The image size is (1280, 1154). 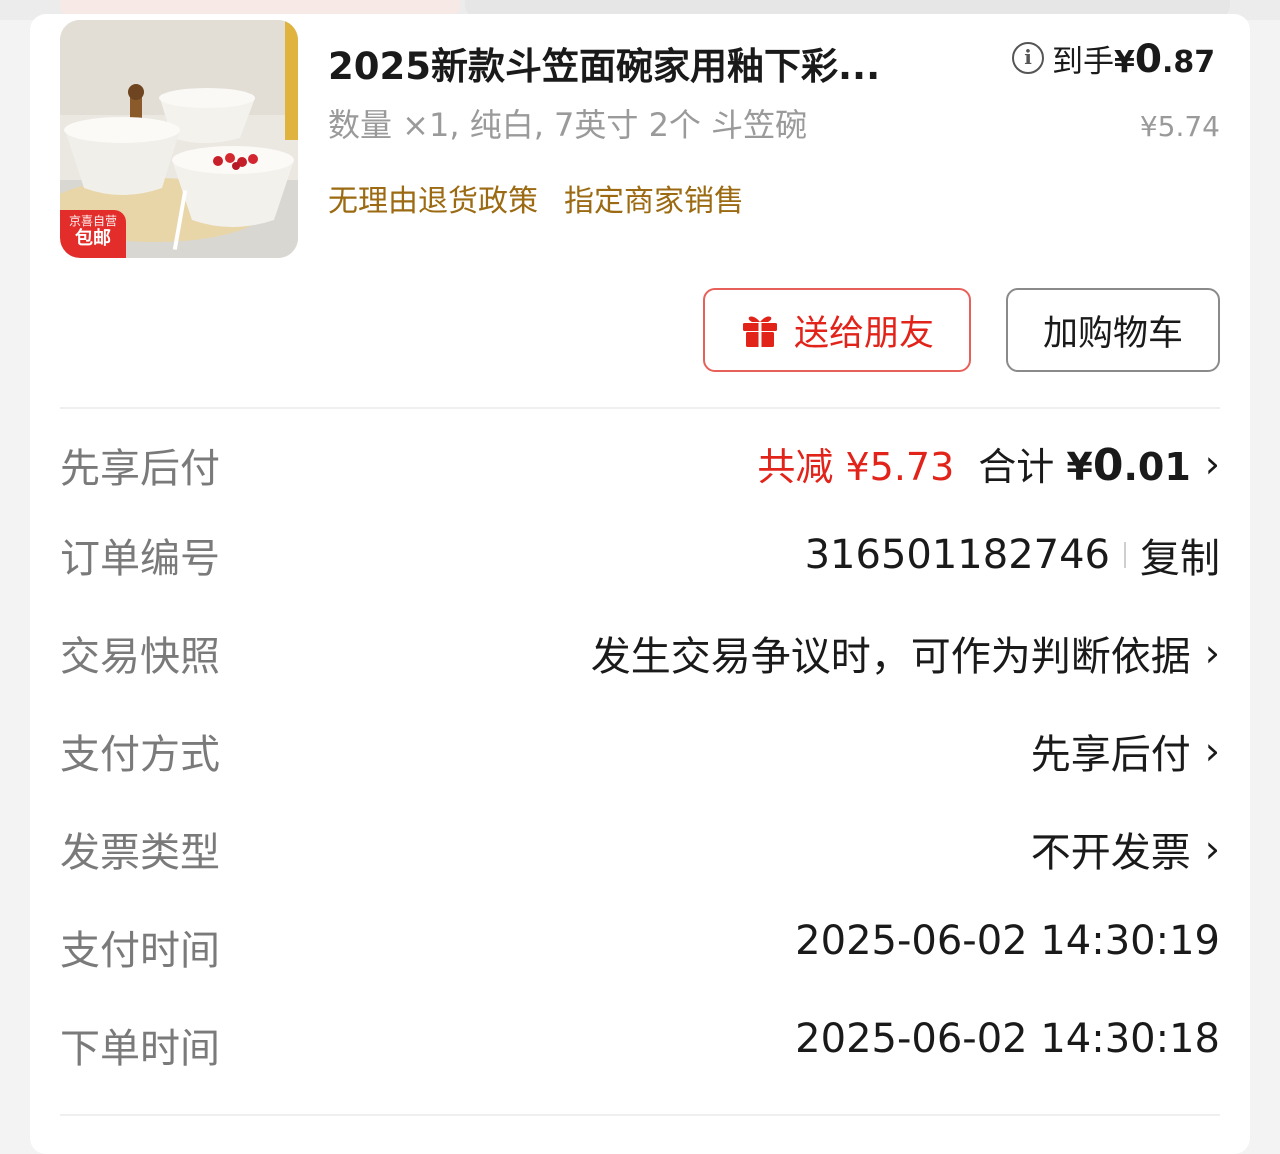 I want to click on payment-method-label: 支付方式, so click(x=140, y=755).